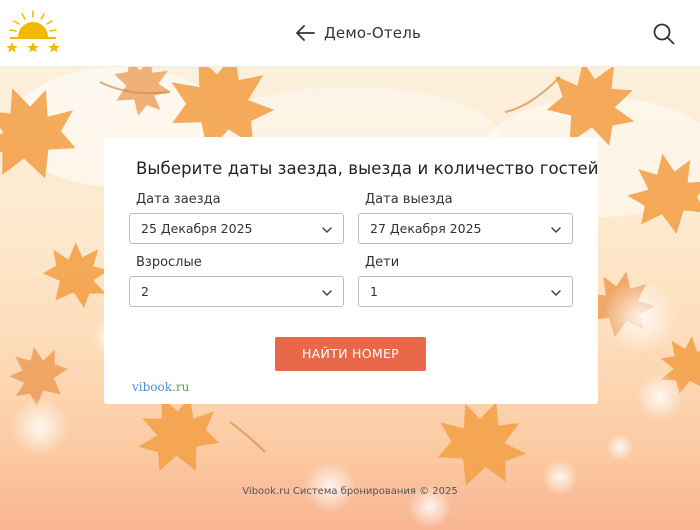 This screenshot has width=700, height=530. Describe the element at coordinates (350, 354) in the screenshot. I see `find-room-button: НАЙТИ НОМЕР` at that location.